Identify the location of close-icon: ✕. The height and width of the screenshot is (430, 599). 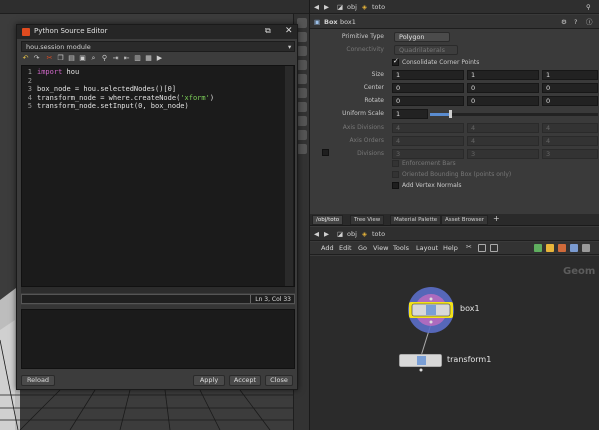
(289, 31).